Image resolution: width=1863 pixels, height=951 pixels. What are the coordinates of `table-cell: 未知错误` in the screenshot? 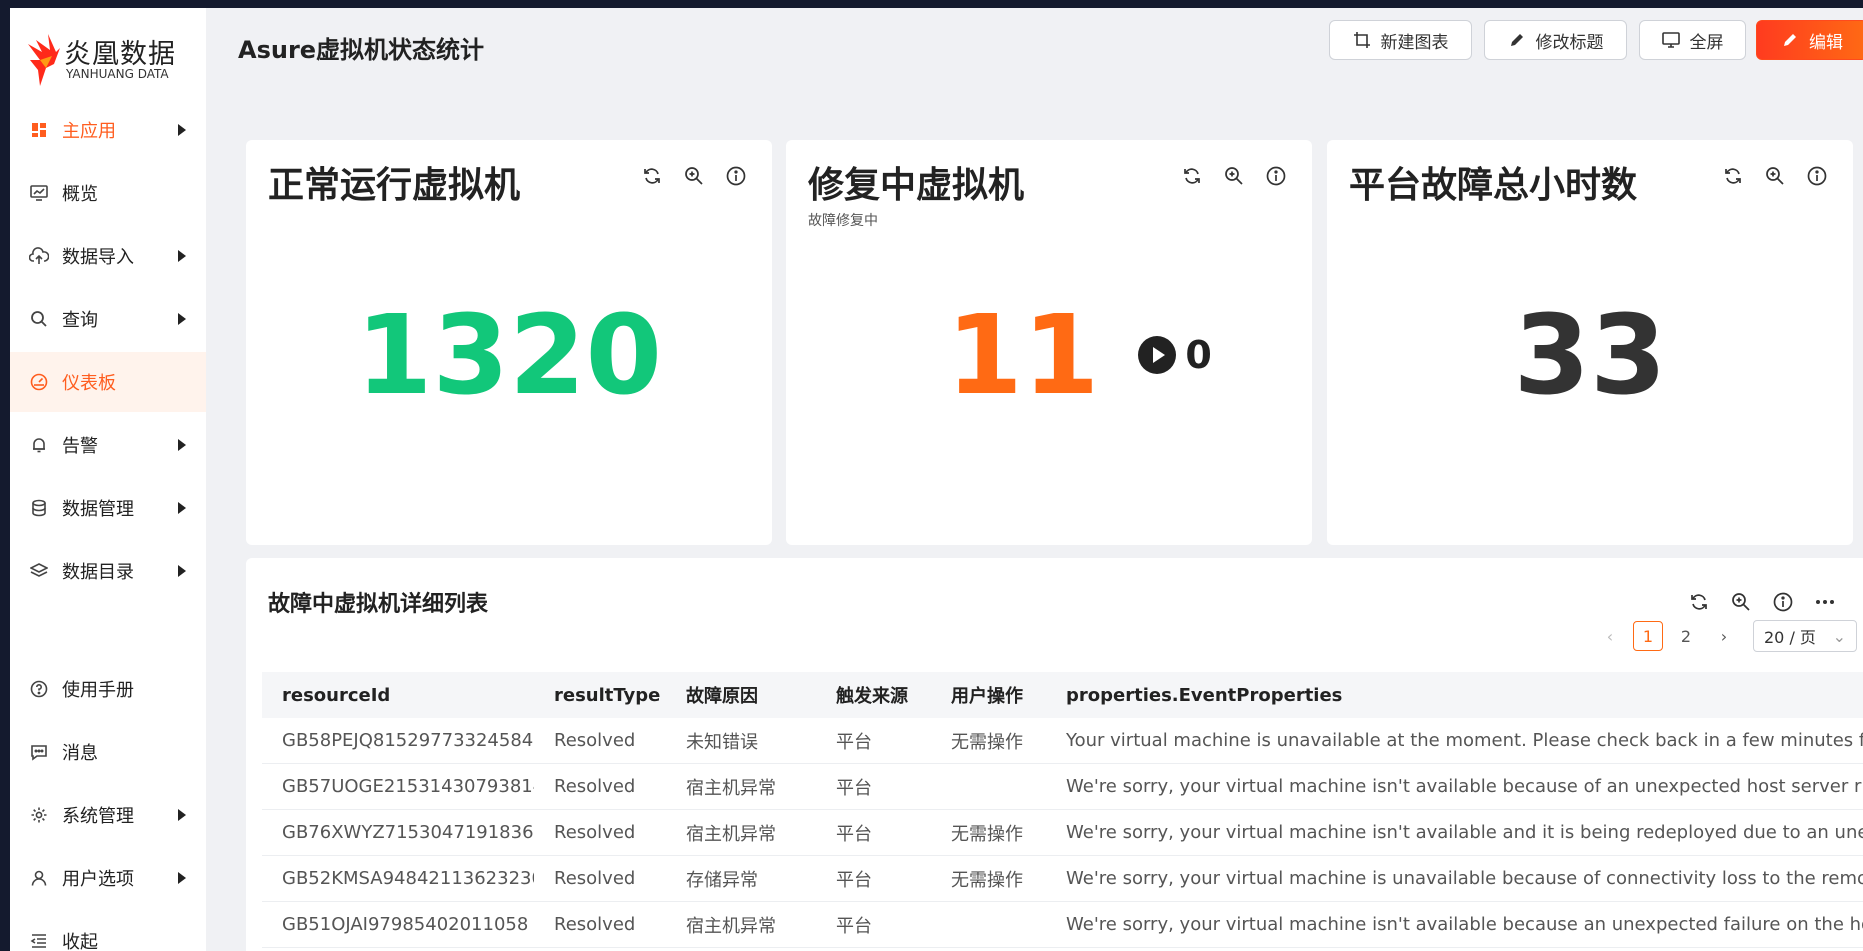 It's located at (741, 741).